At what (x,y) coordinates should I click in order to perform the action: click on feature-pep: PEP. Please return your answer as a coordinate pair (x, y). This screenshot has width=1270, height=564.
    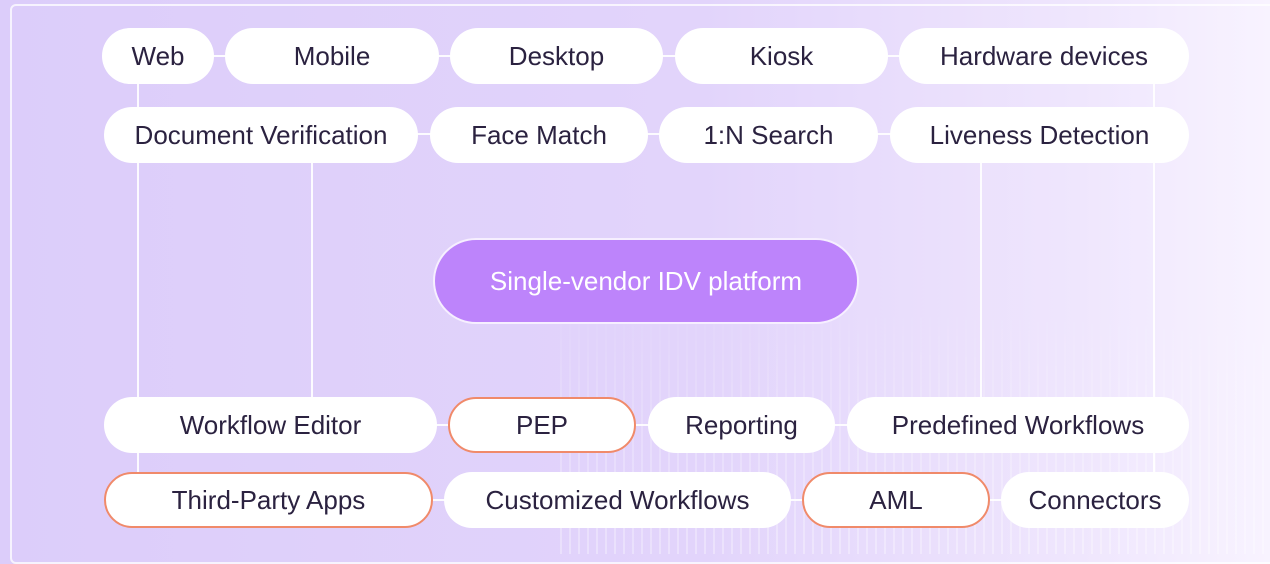
    Looking at the image, I should click on (542, 425).